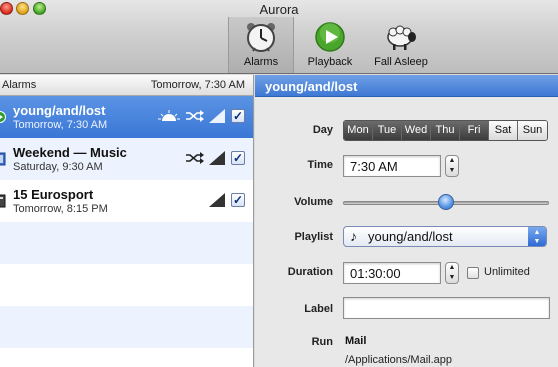 The height and width of the screenshot is (367, 558). Describe the element at coordinates (473, 273) in the screenshot. I see `unlimited-checkbox` at that location.